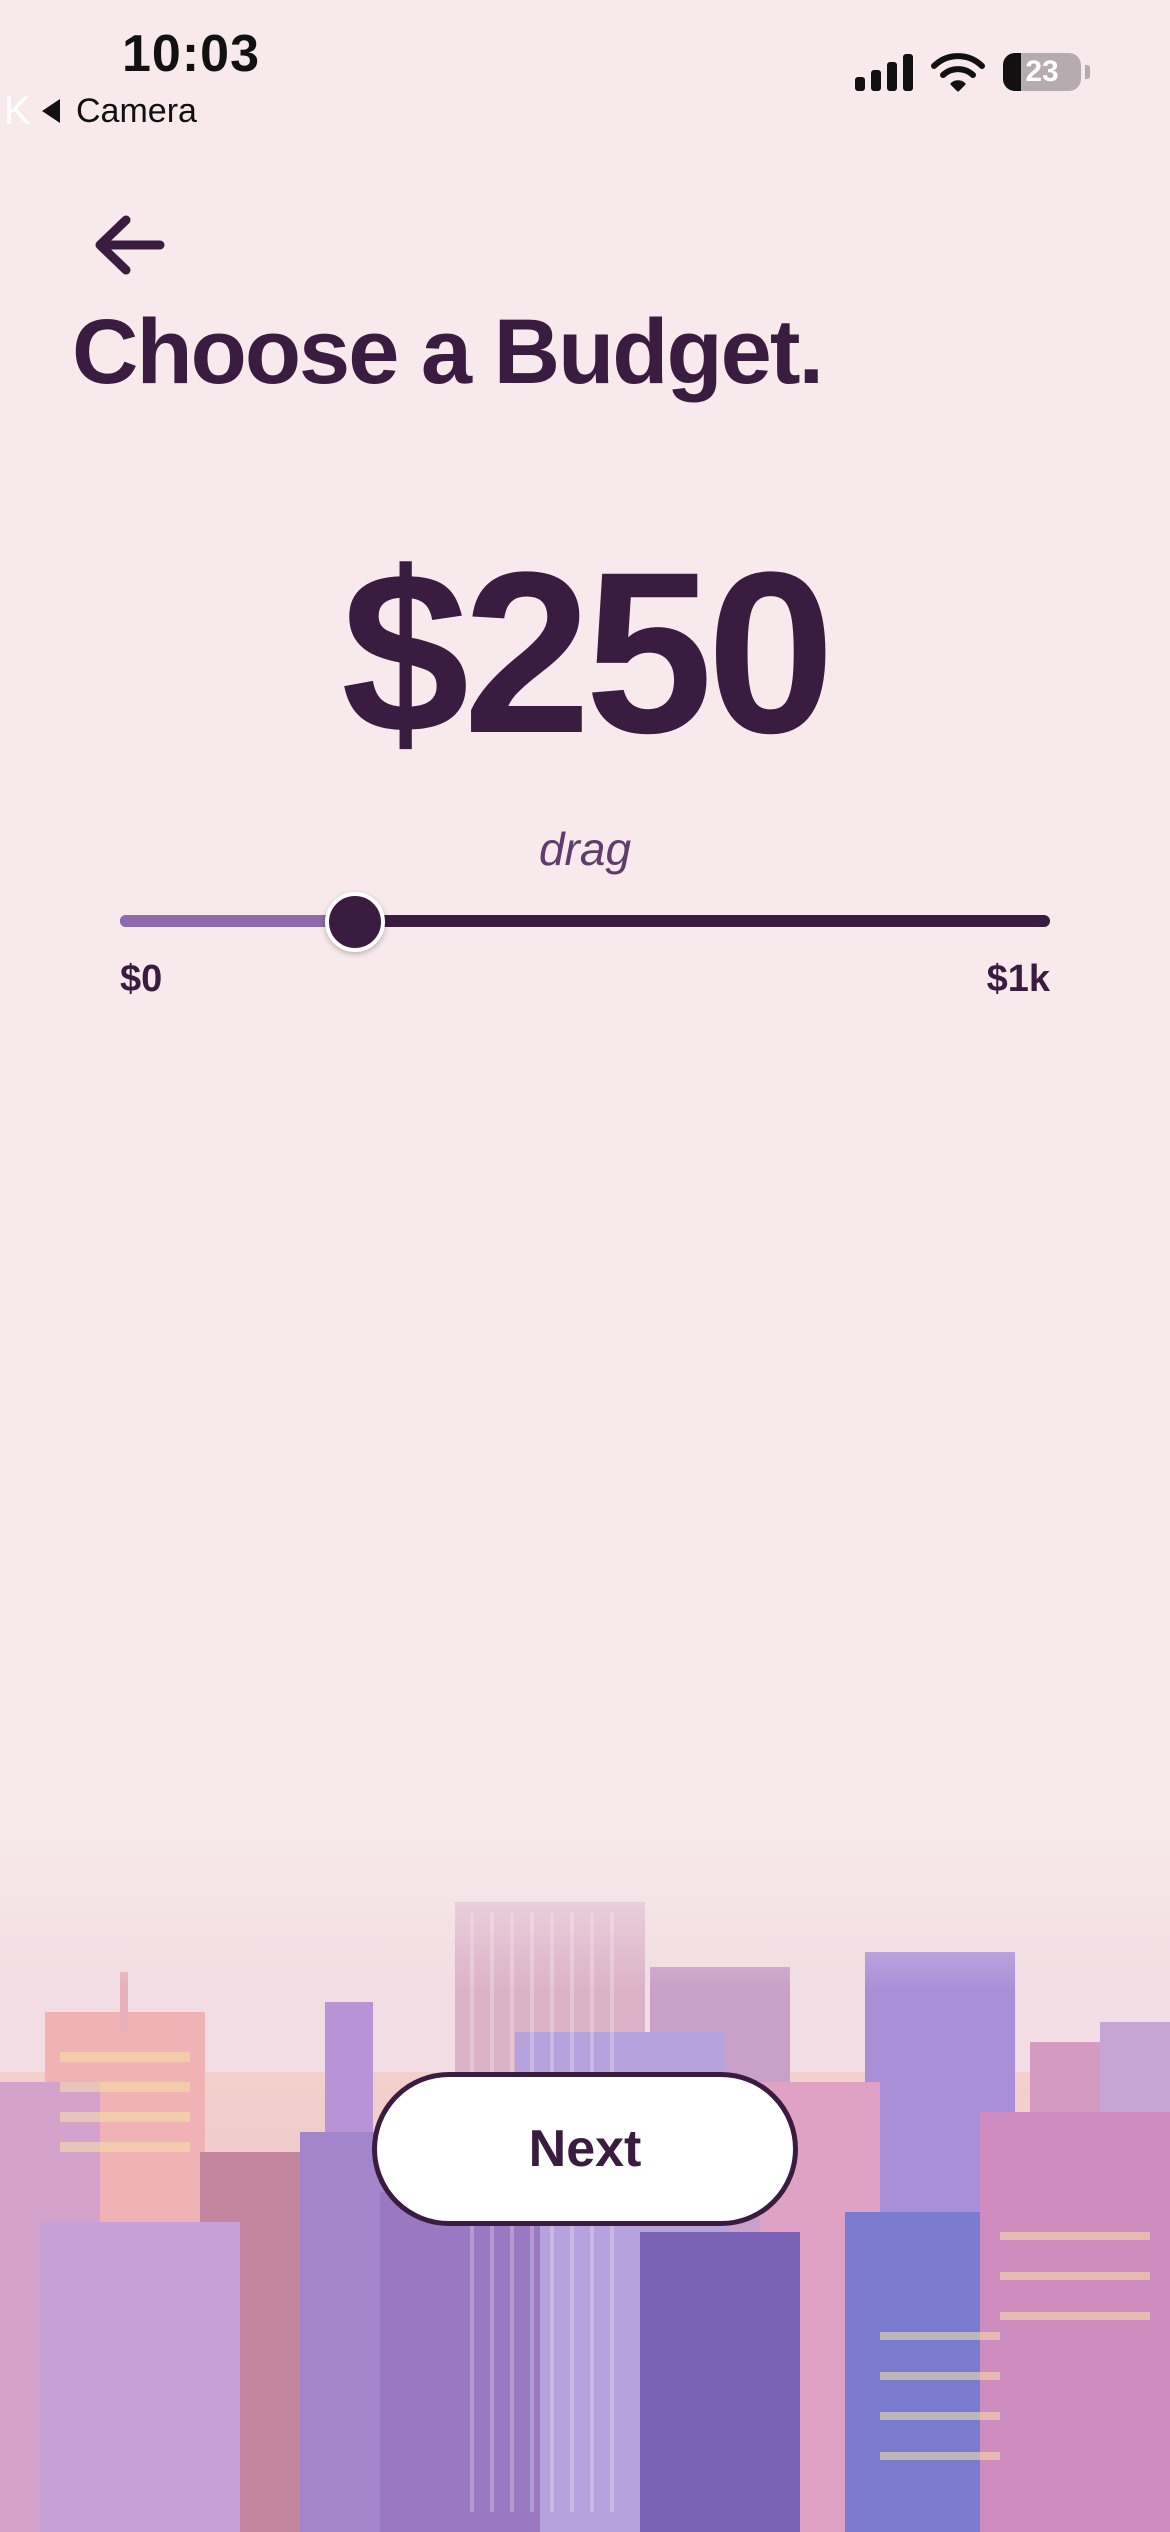 This screenshot has height=2532, width=1170. I want to click on cellular-signal-icon, so click(884, 72).